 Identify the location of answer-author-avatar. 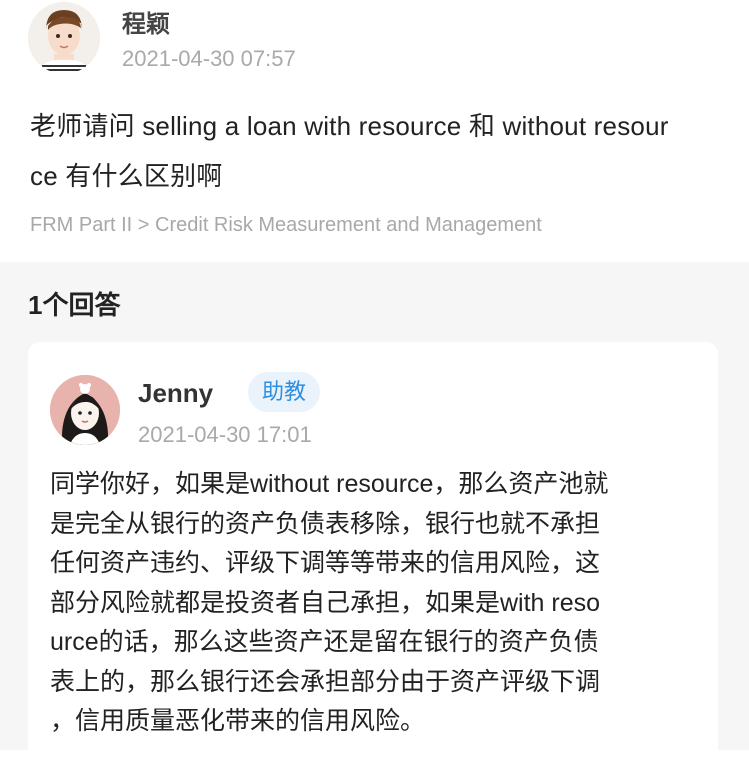
(85, 410).